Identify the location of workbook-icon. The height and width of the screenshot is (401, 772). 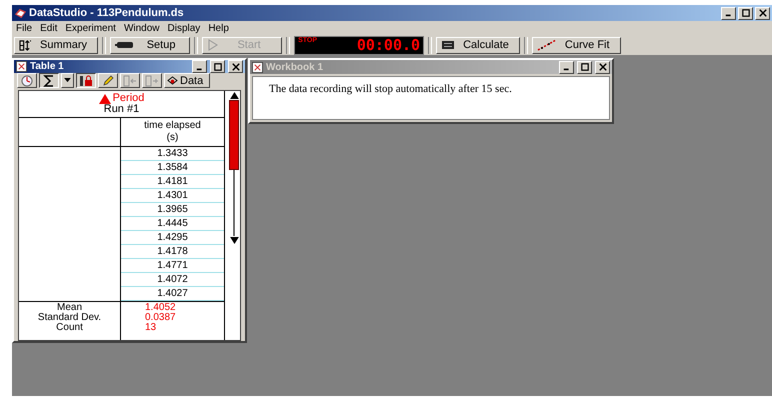
(257, 67).